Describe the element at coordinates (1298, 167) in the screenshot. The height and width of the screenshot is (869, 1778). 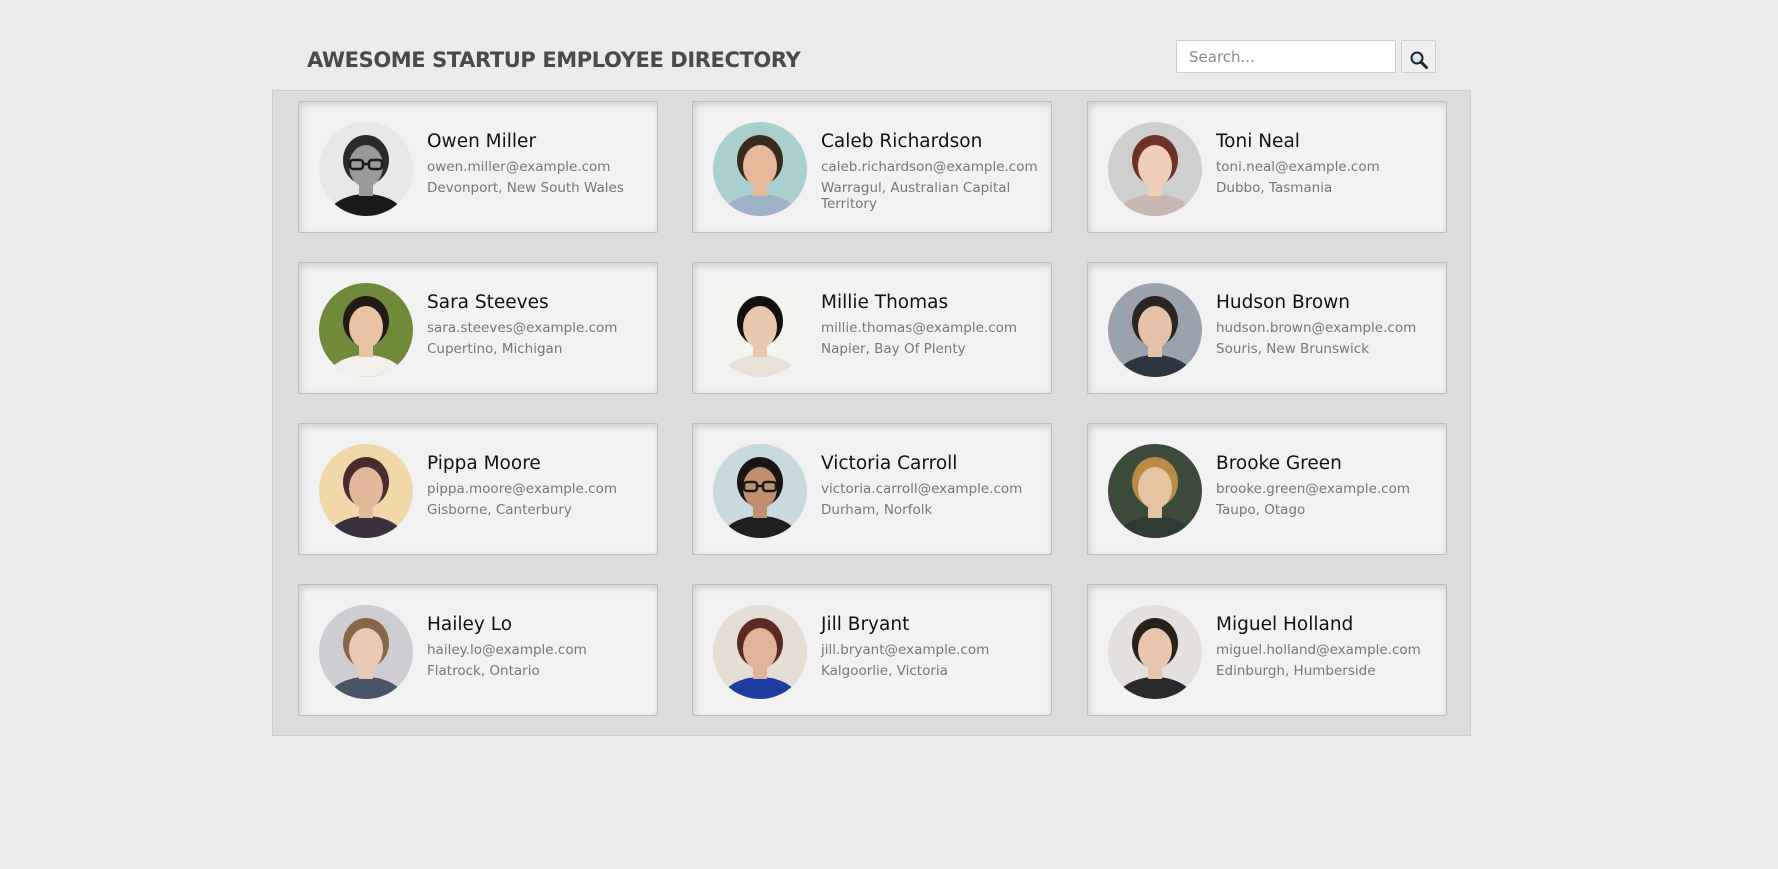
I see `employee-email: toni.neal@example.com` at that location.